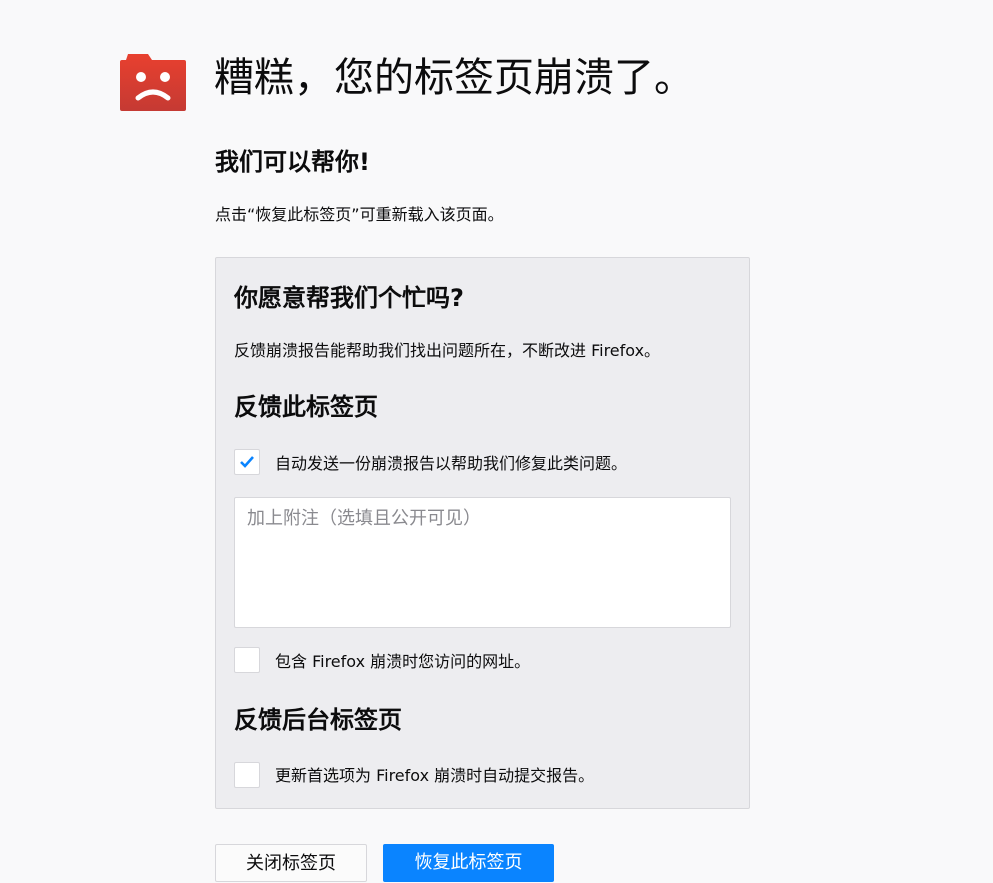 The image size is (993, 883). What do you see at coordinates (349, 298) in the screenshot?
I see `panel-heading: 你愿意帮我们个忙吗?` at bounding box center [349, 298].